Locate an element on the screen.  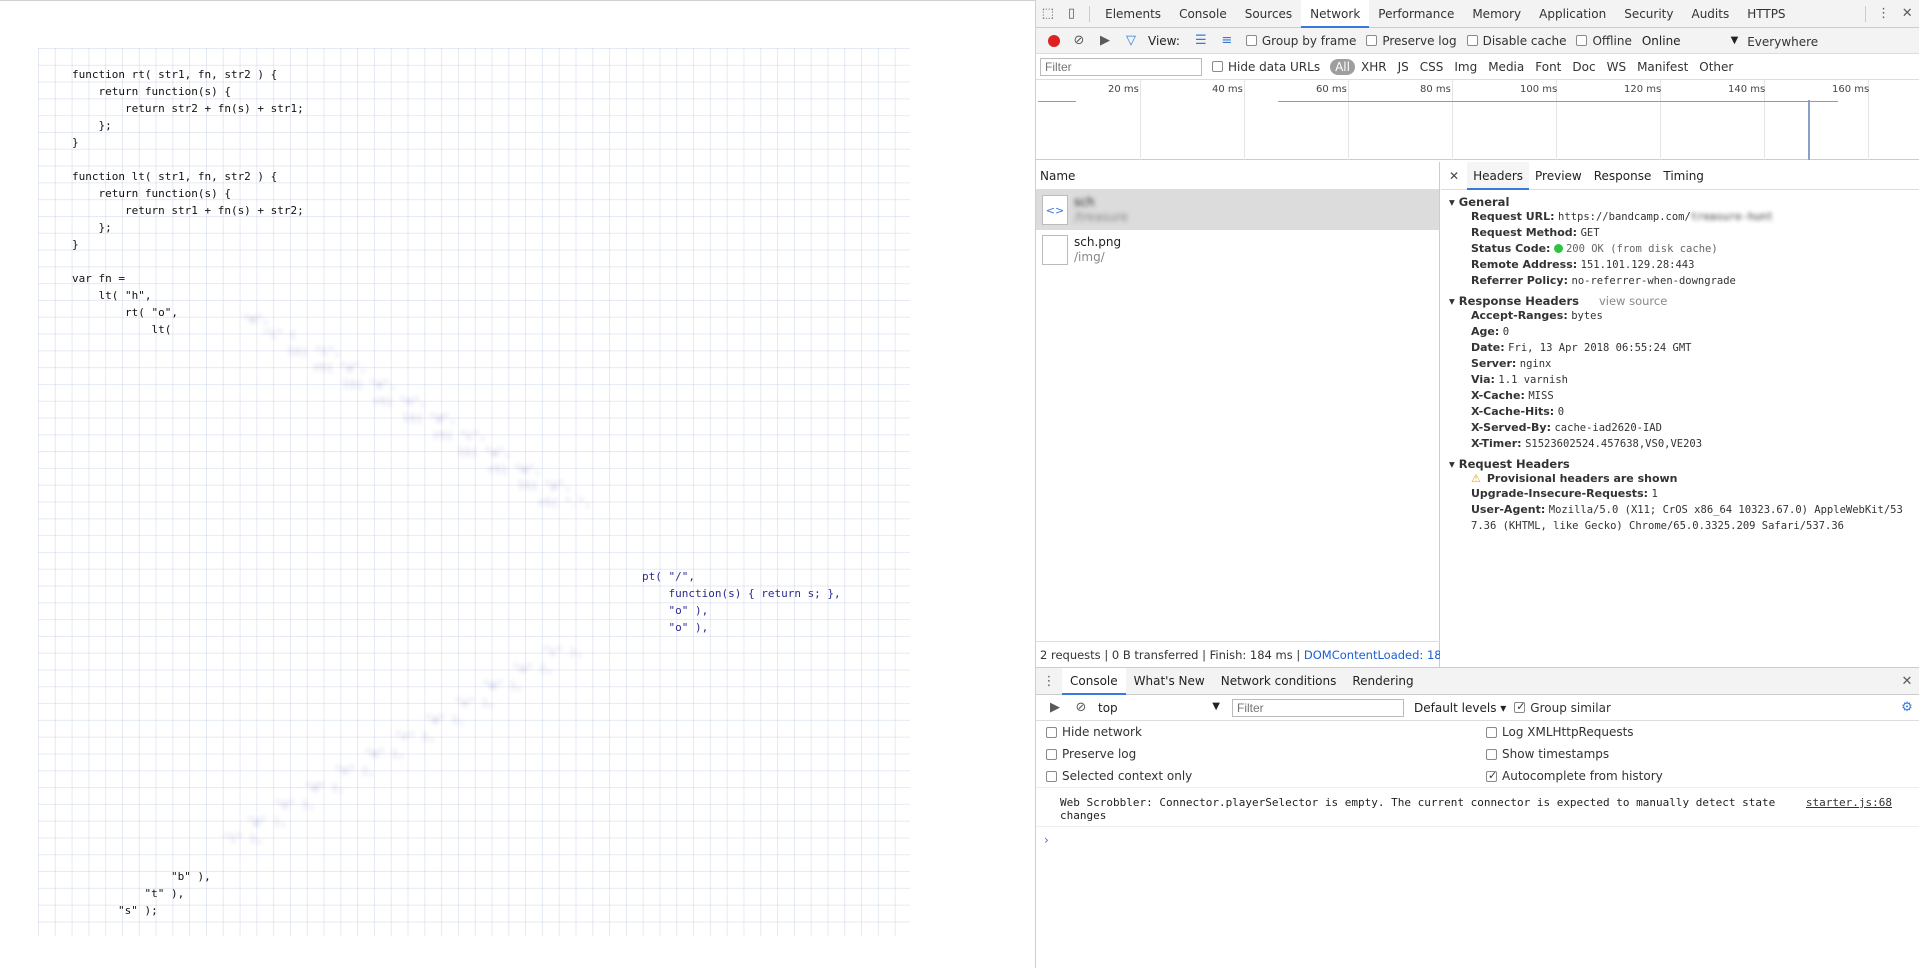
show-timestamps-checkbox: Show timestamps is located at coordinates (1701, 754).